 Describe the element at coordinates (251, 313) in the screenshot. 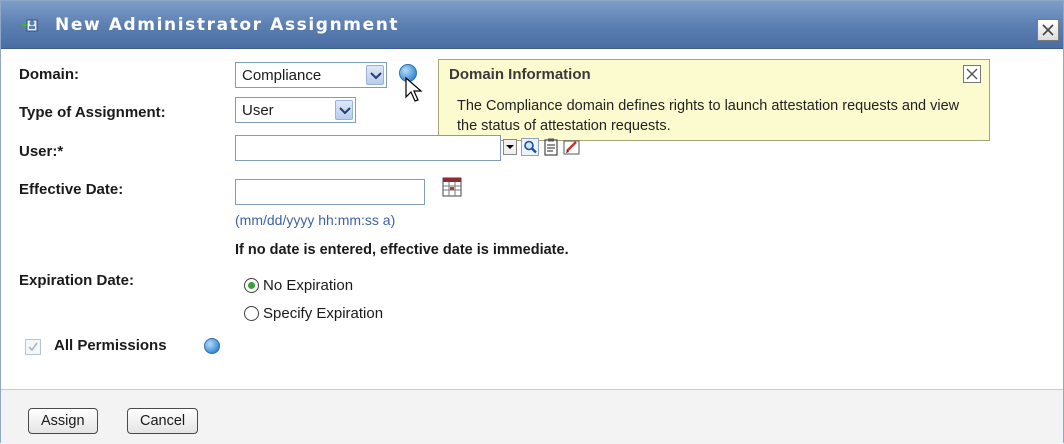

I see `specify-expiration-radio` at that location.